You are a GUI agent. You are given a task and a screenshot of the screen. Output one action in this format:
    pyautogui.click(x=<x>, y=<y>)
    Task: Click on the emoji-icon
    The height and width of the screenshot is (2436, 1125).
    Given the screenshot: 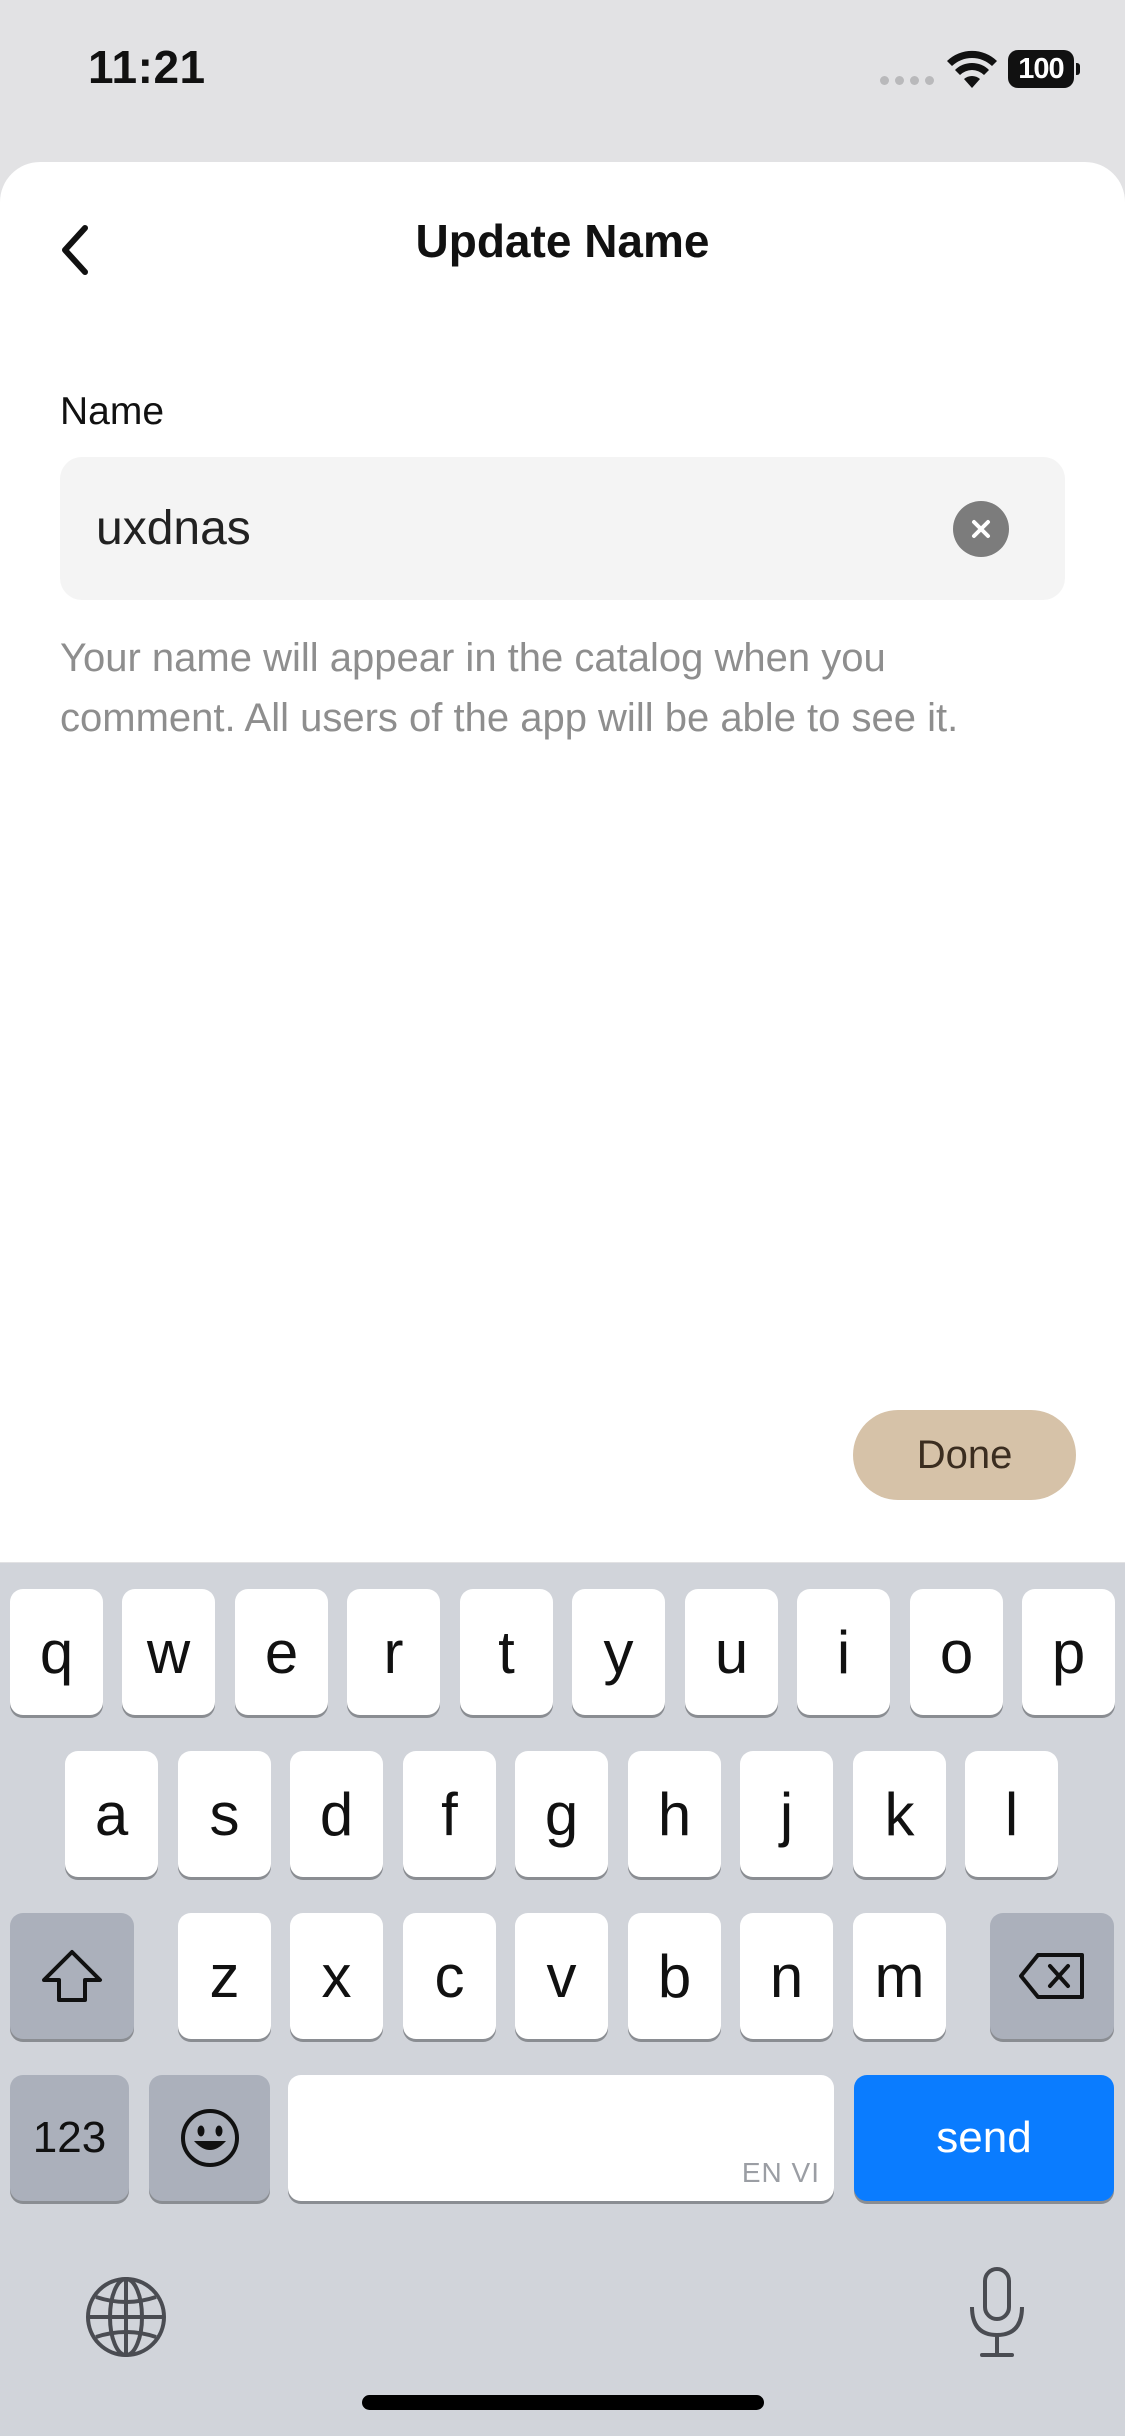 What is the action you would take?
    pyautogui.click(x=209, y=2138)
    